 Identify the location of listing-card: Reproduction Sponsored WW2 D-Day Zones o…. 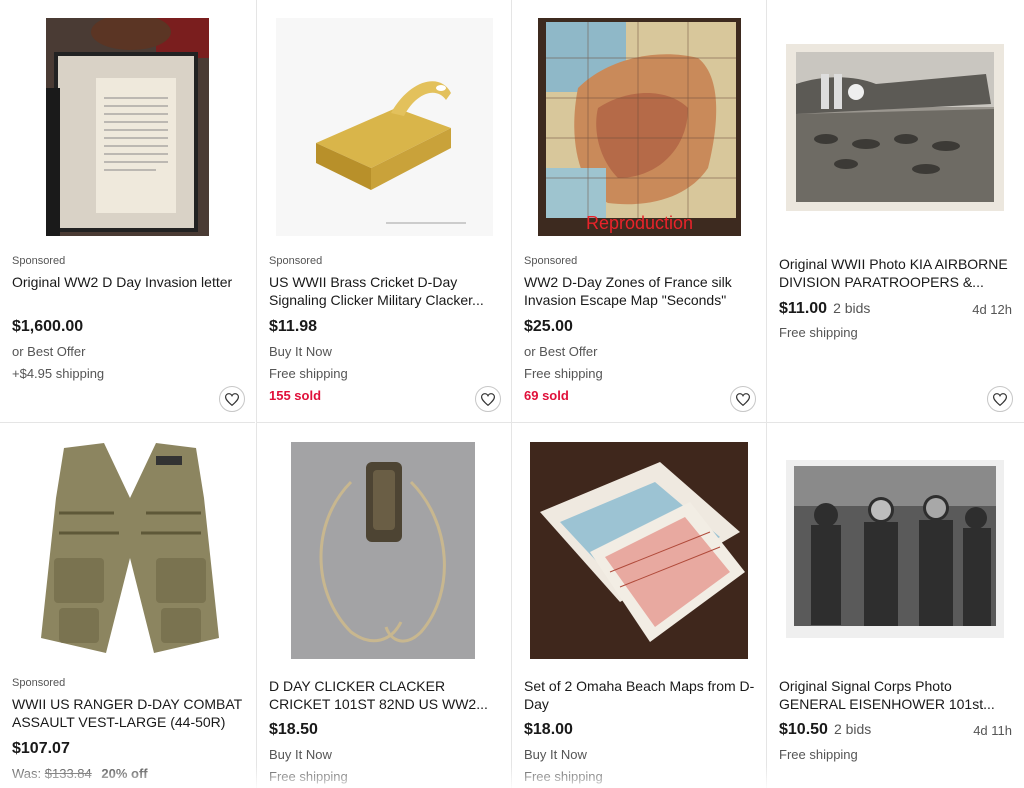
(638, 211).